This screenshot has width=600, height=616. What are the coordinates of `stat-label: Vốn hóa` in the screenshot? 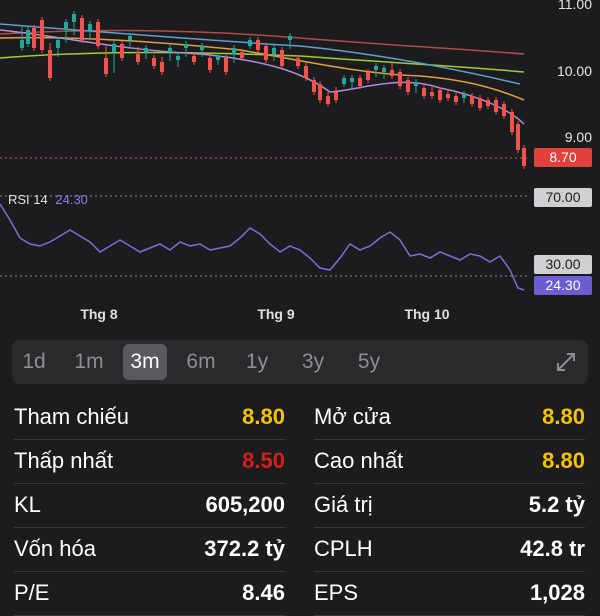 It's located at (55, 548).